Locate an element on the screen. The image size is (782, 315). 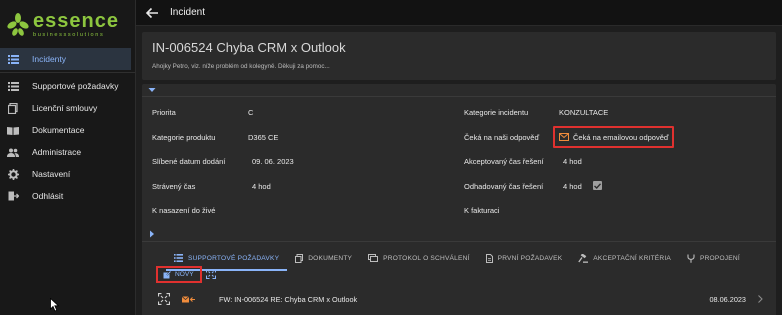
incoming-email-icon is located at coordinates (188, 299).